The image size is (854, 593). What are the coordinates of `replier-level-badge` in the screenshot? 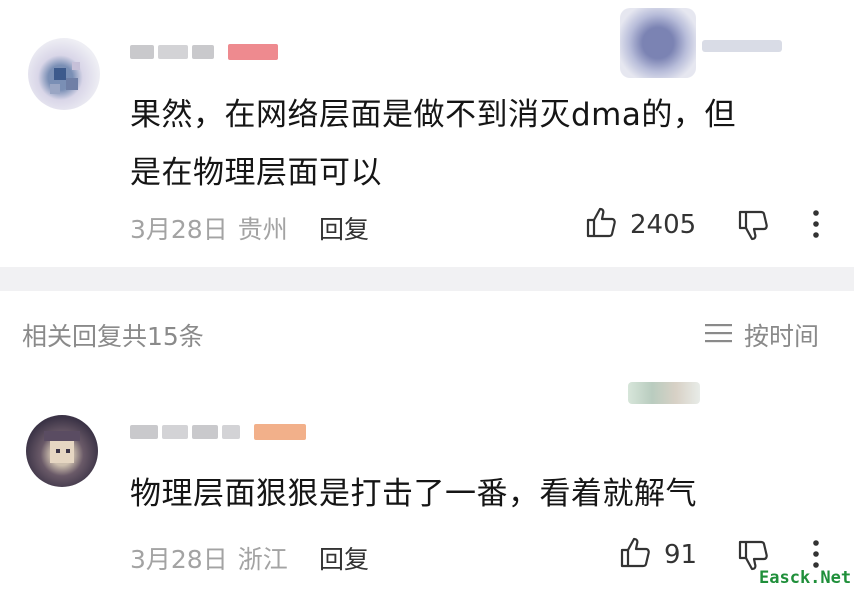 It's located at (280, 432).